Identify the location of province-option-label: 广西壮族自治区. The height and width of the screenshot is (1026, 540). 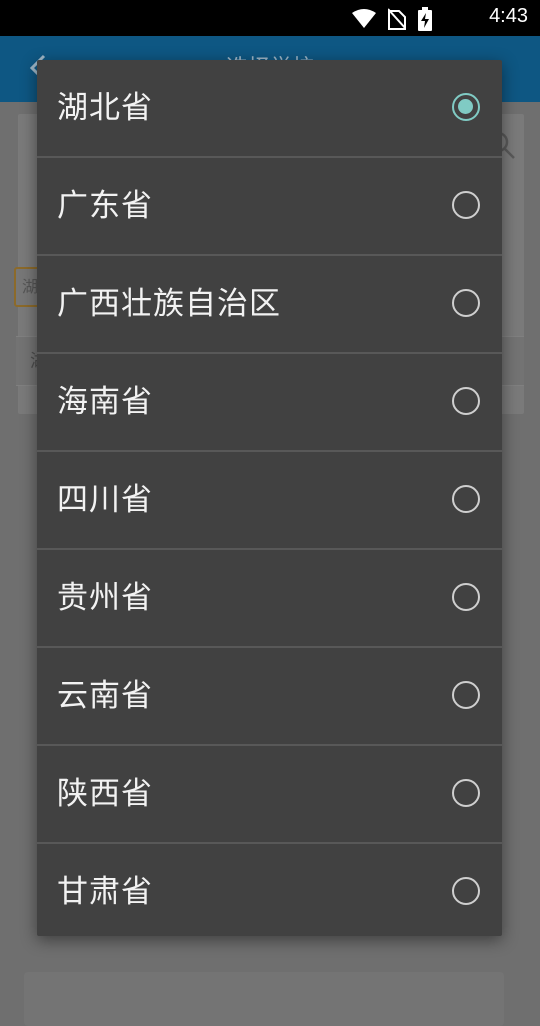
(169, 304).